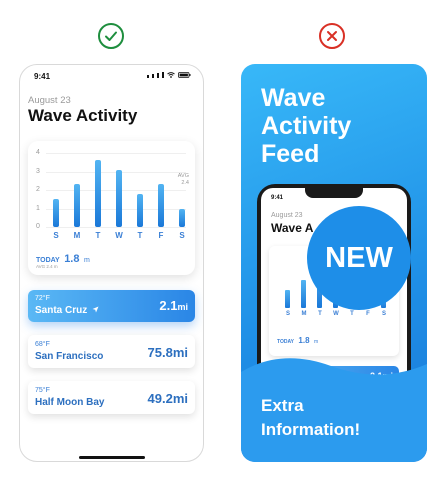  What do you see at coordinates (111, 397) in the screenshot?
I see `location-card-half-moon-bay: 75°F Half Moon Bay 49.2mi` at bounding box center [111, 397].